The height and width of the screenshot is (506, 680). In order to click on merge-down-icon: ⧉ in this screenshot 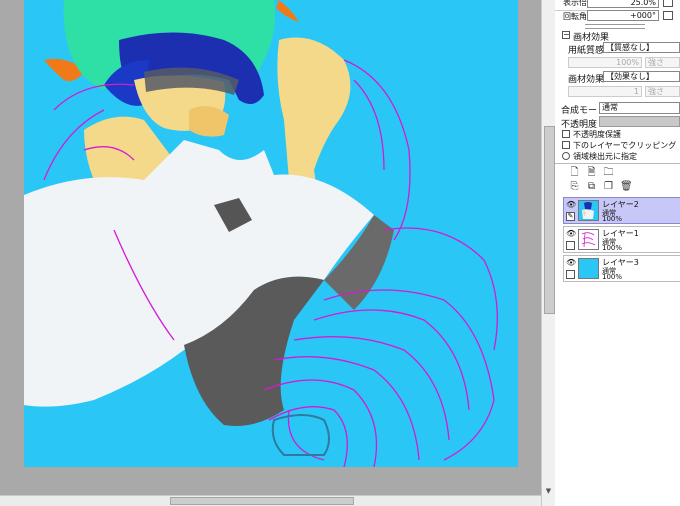, I will do `click(591, 186)`.